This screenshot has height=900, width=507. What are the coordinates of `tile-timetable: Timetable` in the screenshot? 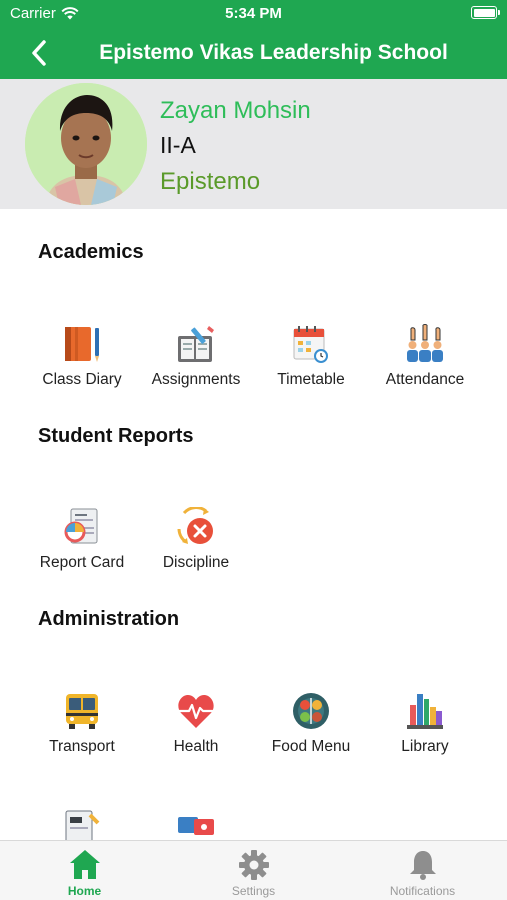 It's located at (311, 364).